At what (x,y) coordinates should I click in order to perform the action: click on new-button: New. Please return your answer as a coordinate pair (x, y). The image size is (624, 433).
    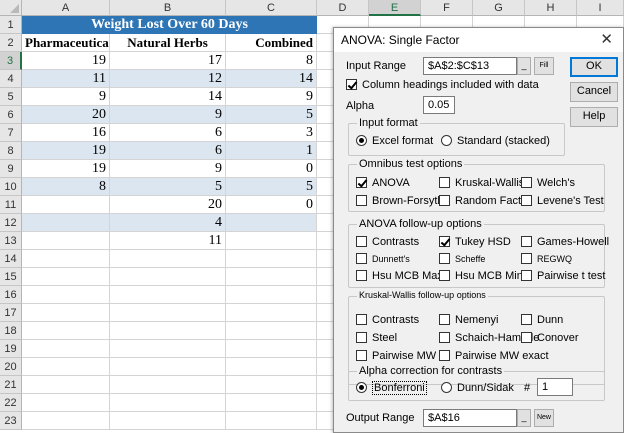
    Looking at the image, I should click on (544, 418).